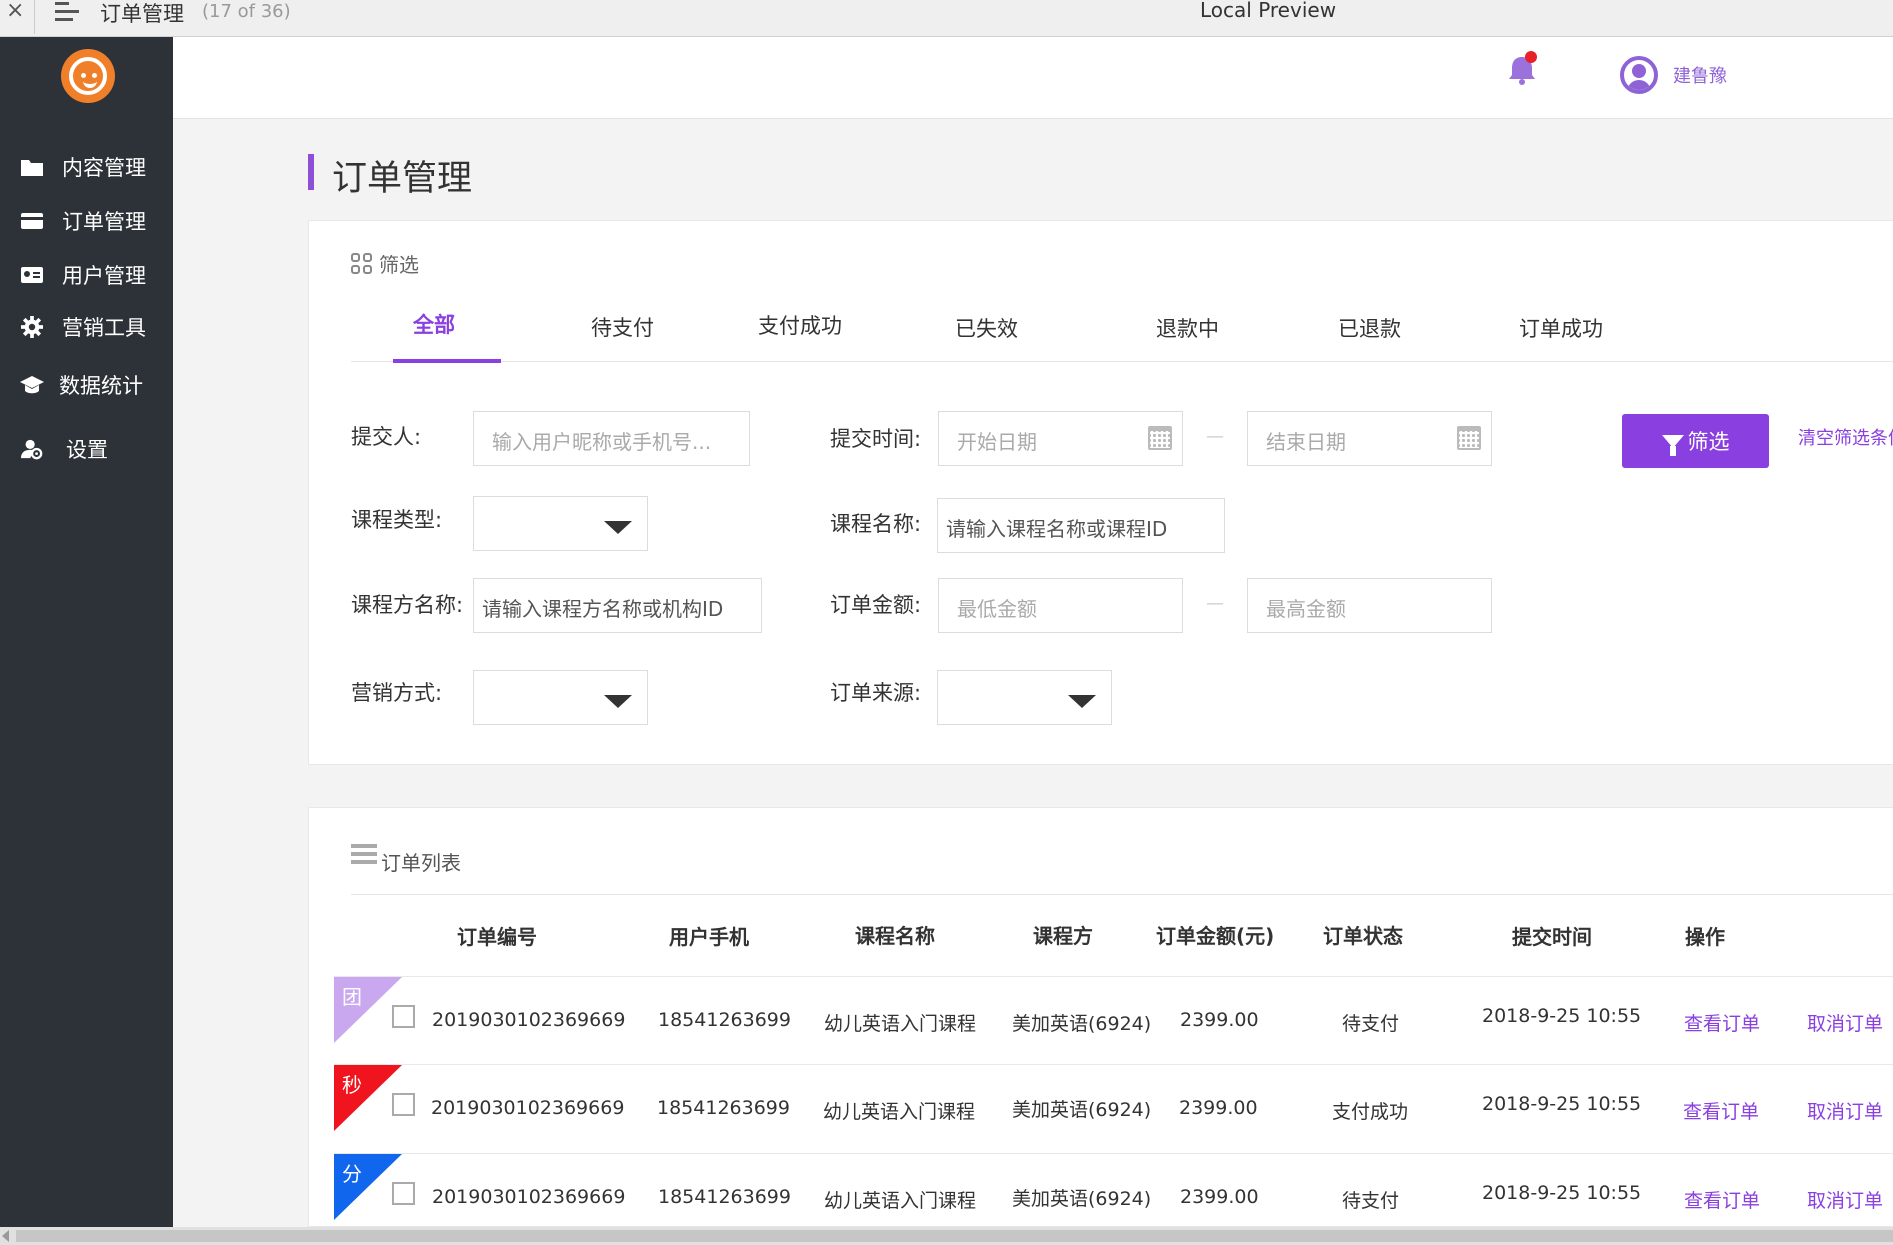 This screenshot has height=1245, width=1893. I want to click on source-select, so click(1024, 697).